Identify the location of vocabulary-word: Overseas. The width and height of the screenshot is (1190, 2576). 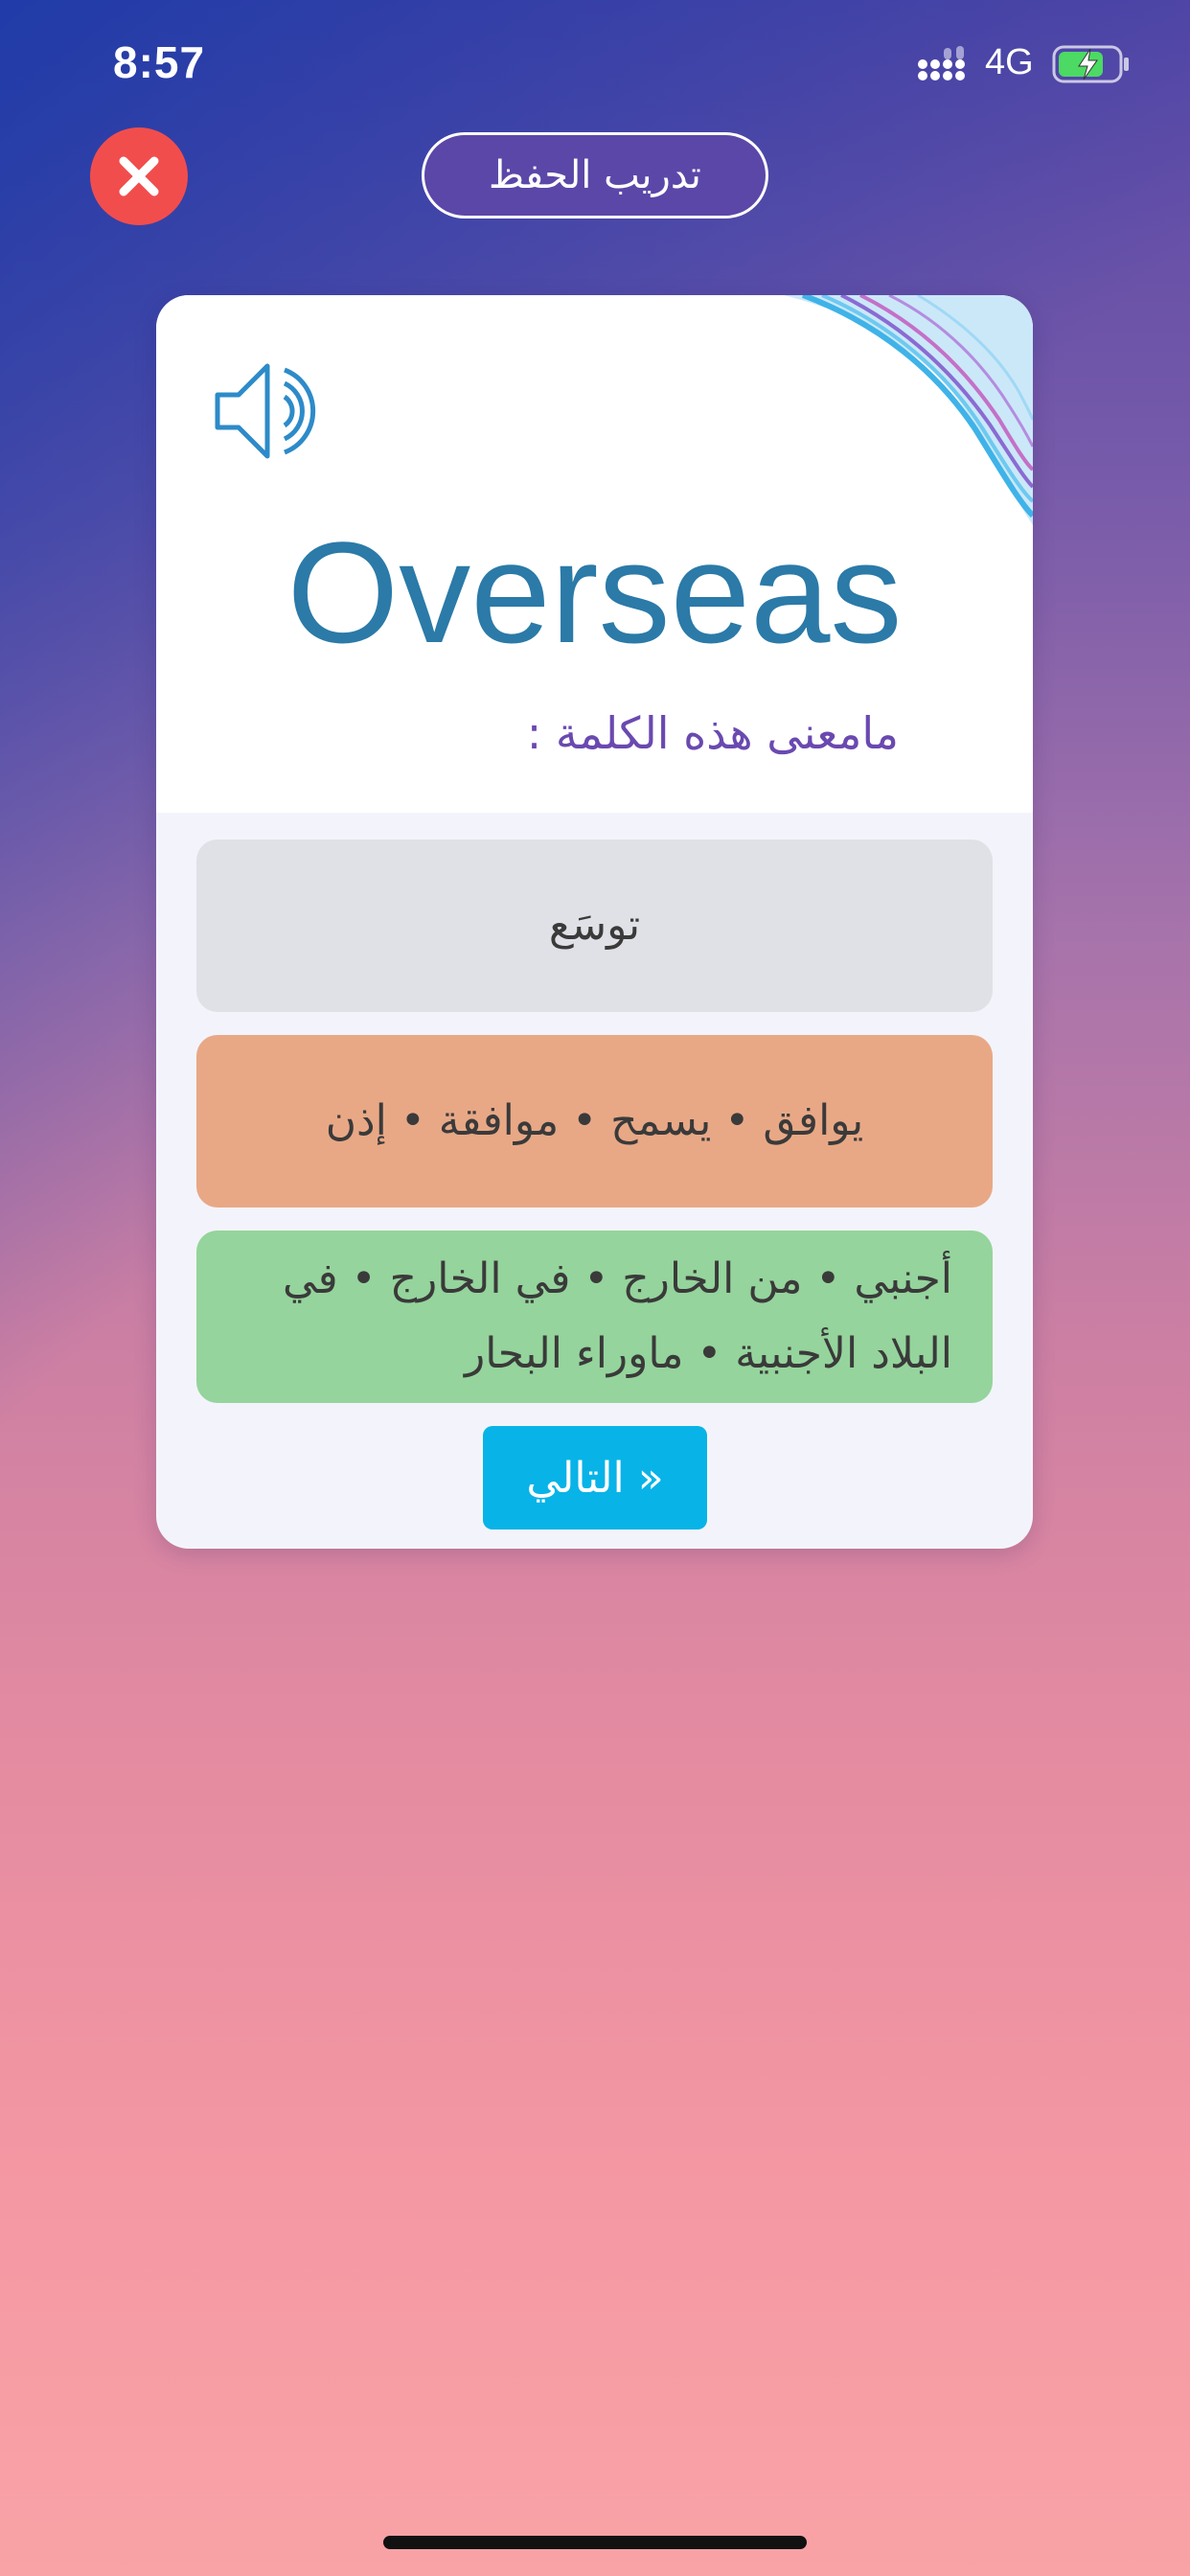
(594, 592).